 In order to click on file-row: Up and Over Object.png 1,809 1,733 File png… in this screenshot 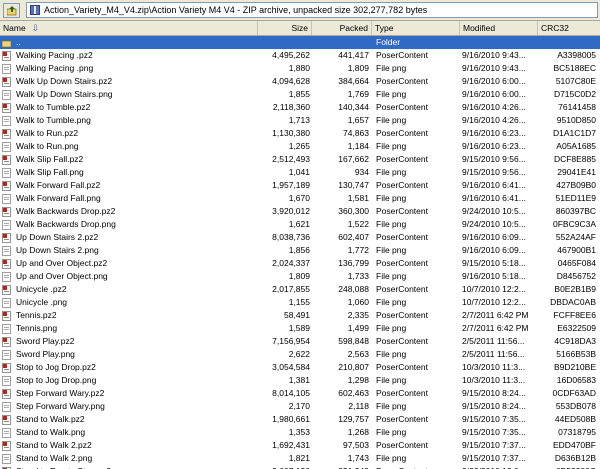, I will do `click(300, 276)`.